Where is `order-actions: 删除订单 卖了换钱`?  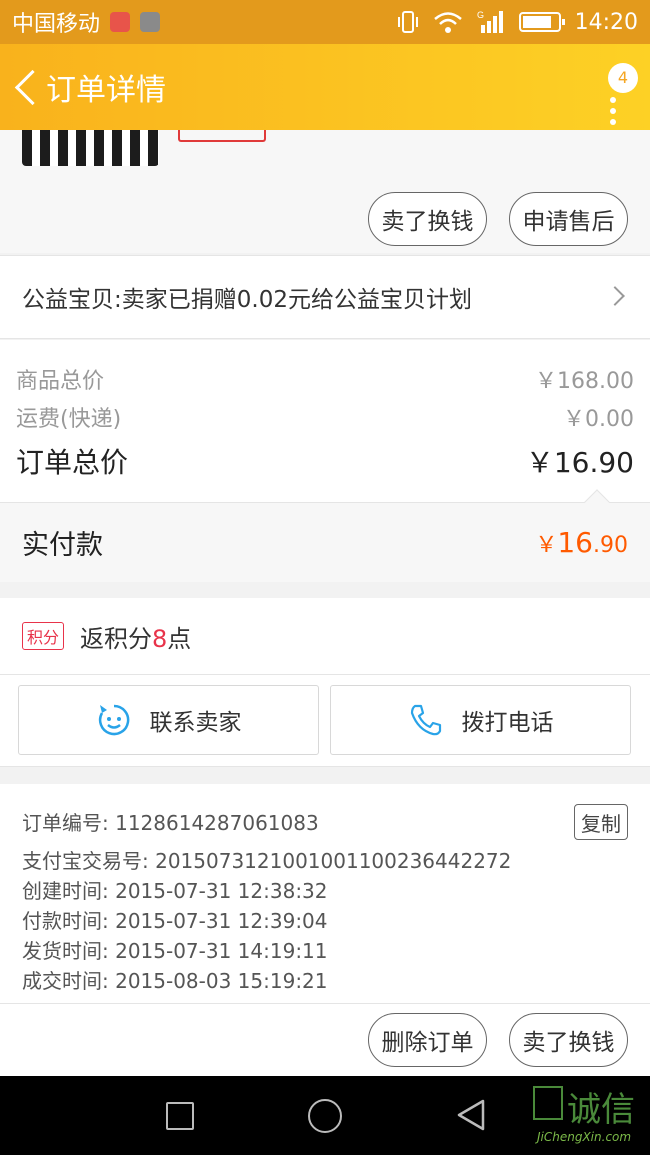
order-actions: 删除订单 卖了换钱 is located at coordinates (325, 1040).